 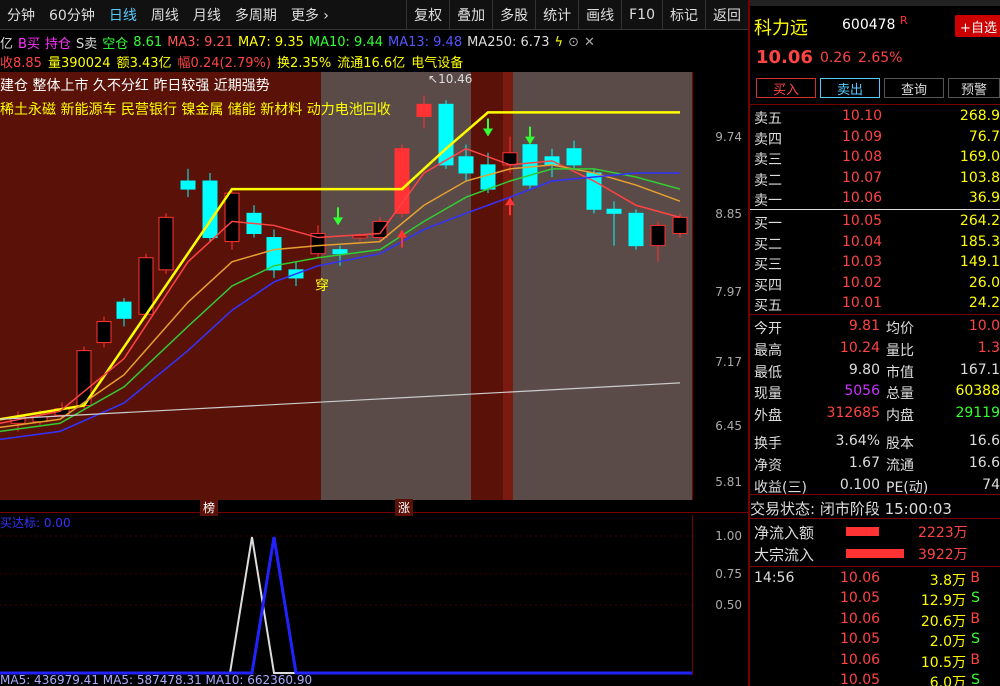 What do you see at coordinates (914, 88) in the screenshot?
I see `query-button: 查询` at bounding box center [914, 88].